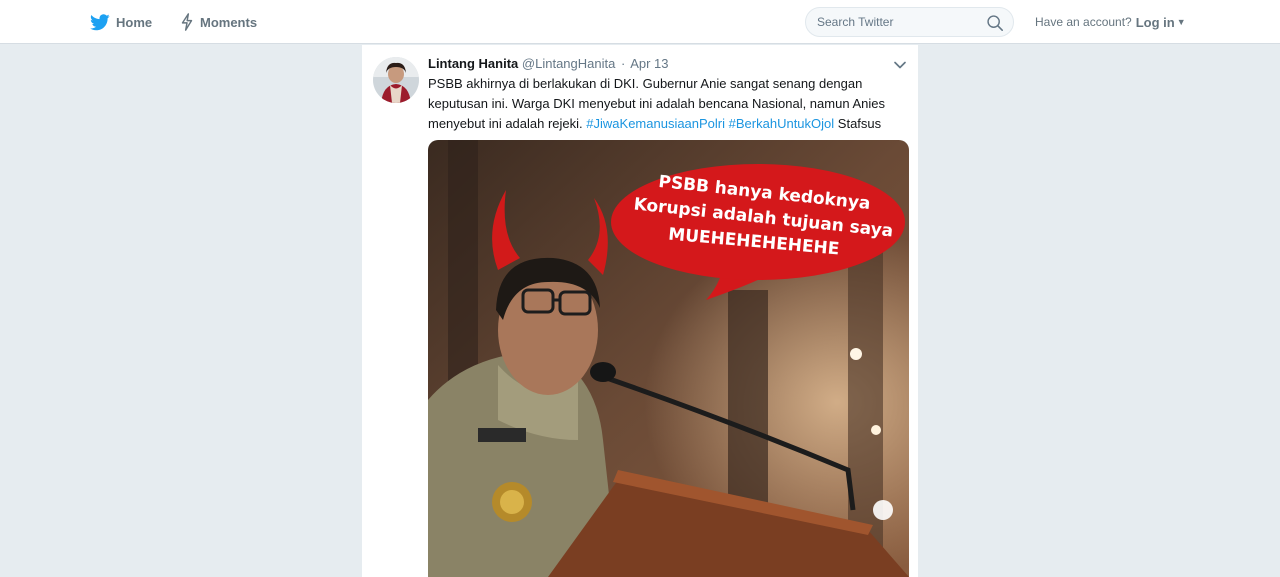  What do you see at coordinates (473, 63) in the screenshot?
I see `tweet-fullname: Lintang Hanita` at bounding box center [473, 63].